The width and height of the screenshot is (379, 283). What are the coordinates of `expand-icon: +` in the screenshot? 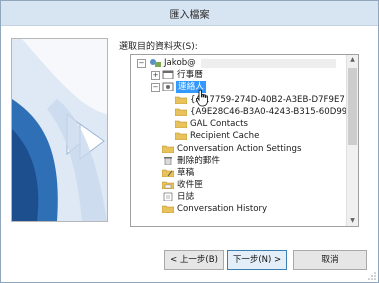 It's located at (155, 75).